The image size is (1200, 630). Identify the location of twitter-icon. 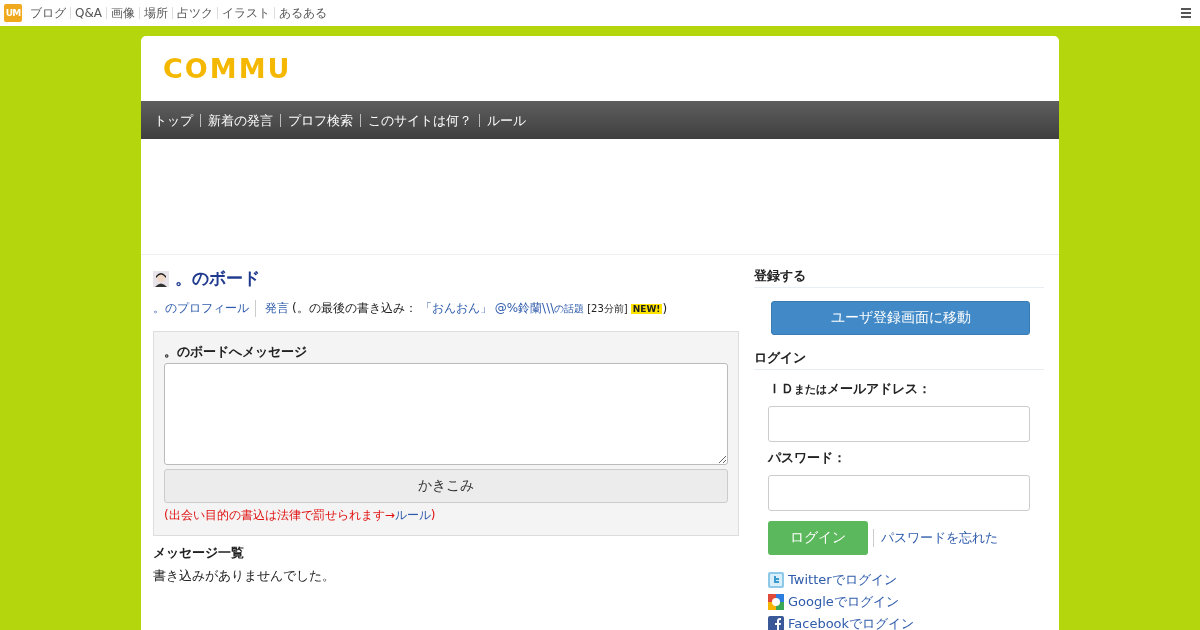
(776, 580).